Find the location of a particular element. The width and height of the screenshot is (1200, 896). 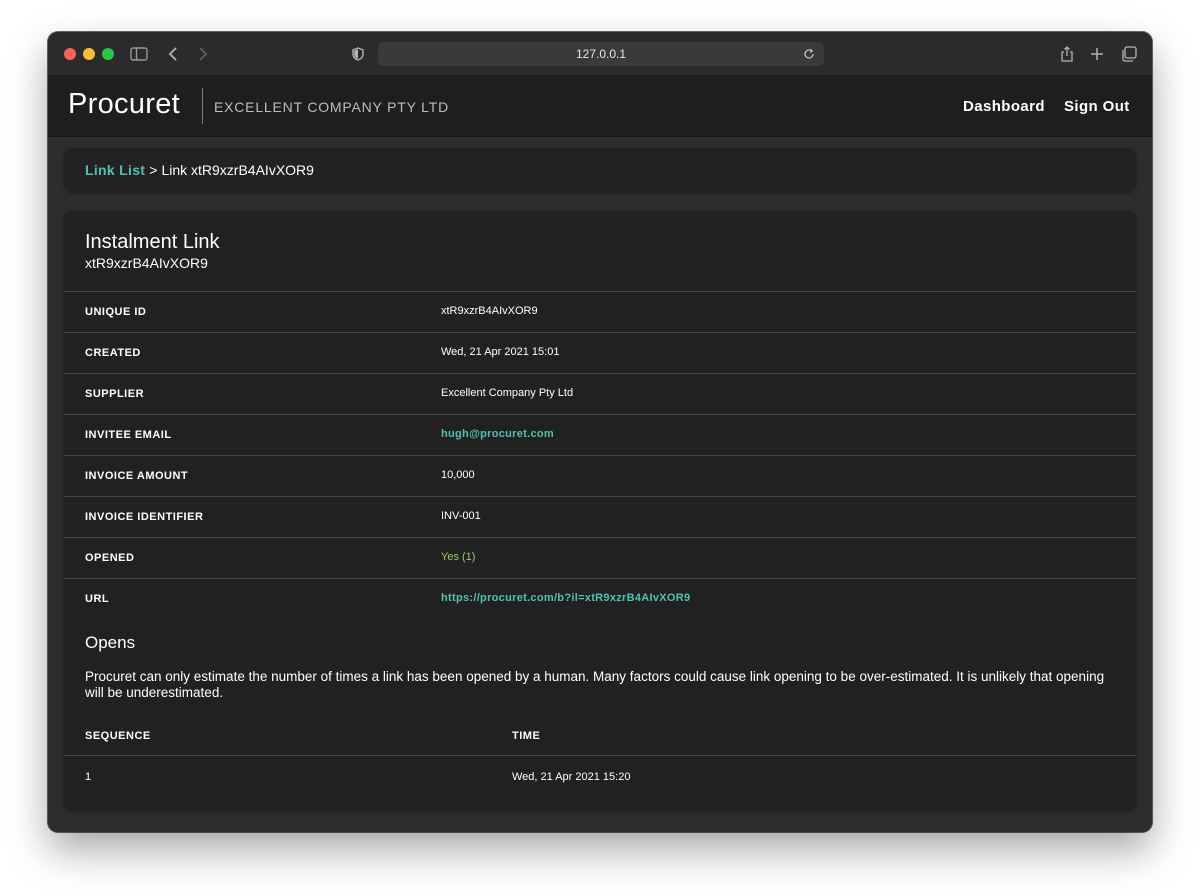

back-icon is located at coordinates (173, 54).